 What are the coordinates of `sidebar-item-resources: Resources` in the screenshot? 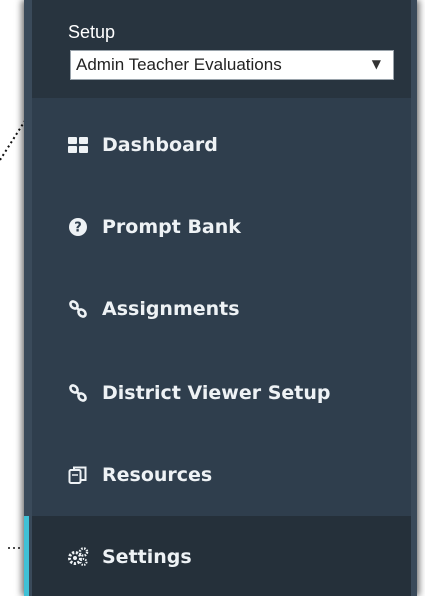 It's located at (221, 475).